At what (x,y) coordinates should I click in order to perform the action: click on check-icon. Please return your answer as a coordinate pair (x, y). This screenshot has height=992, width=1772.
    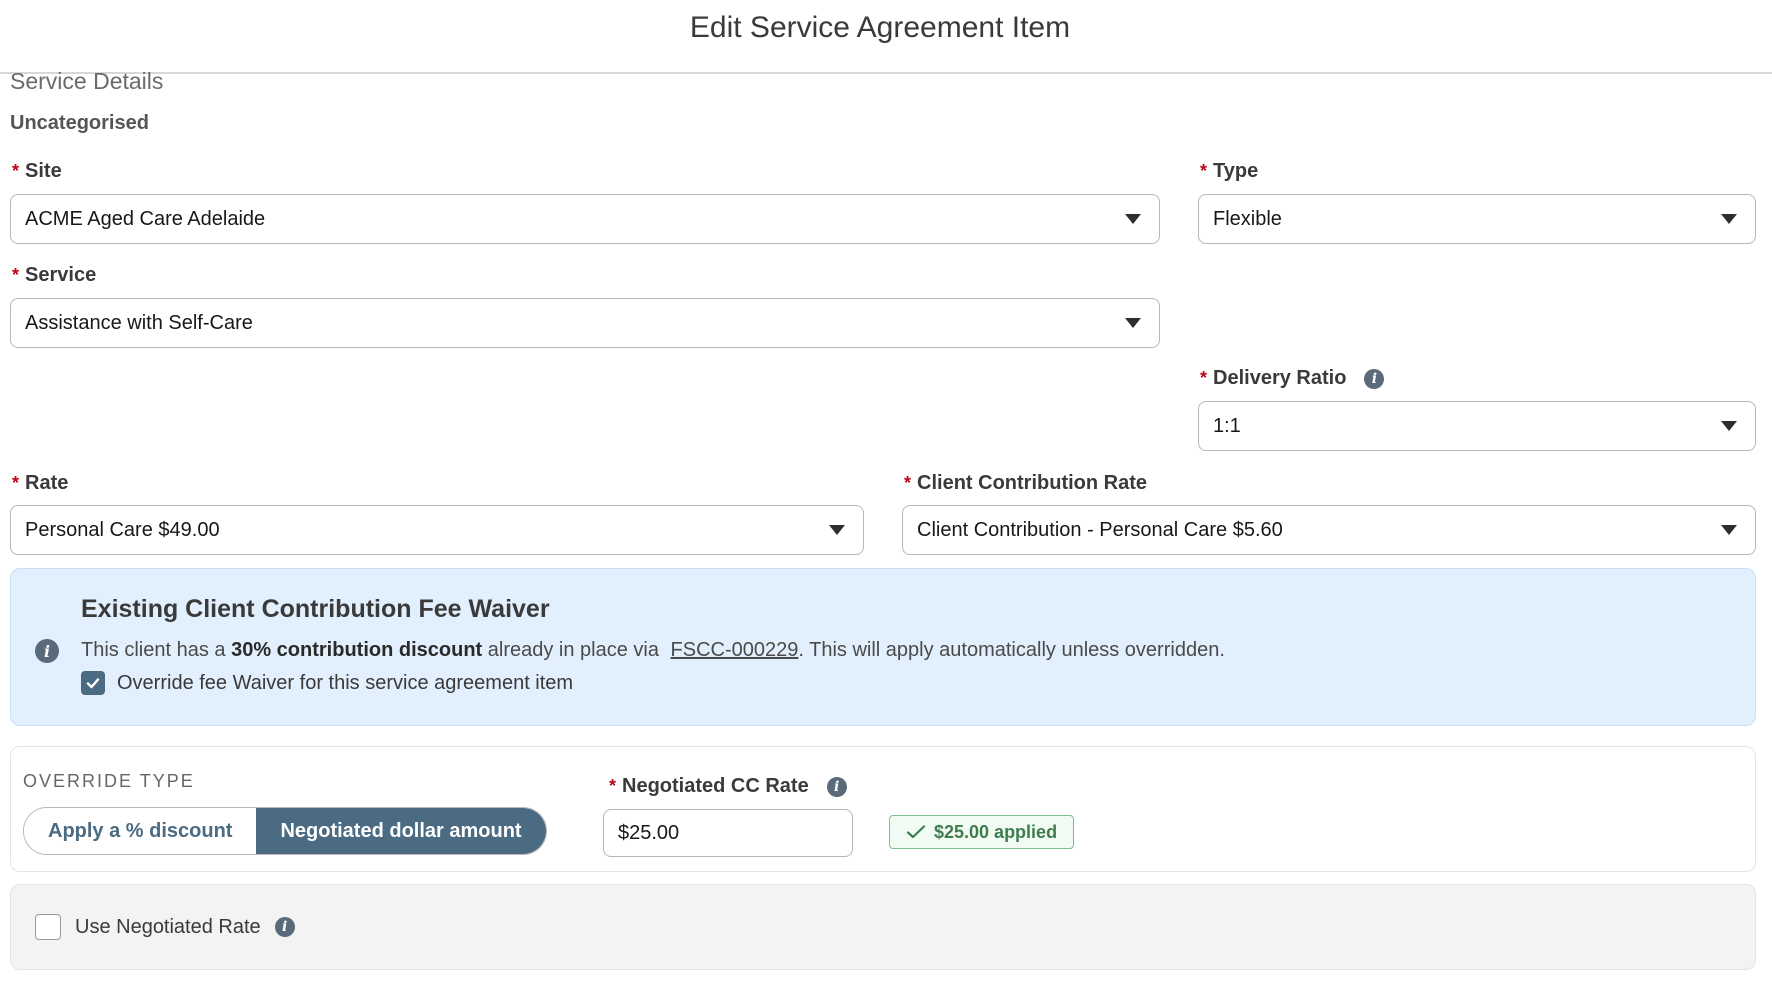
    Looking at the image, I should click on (916, 832).